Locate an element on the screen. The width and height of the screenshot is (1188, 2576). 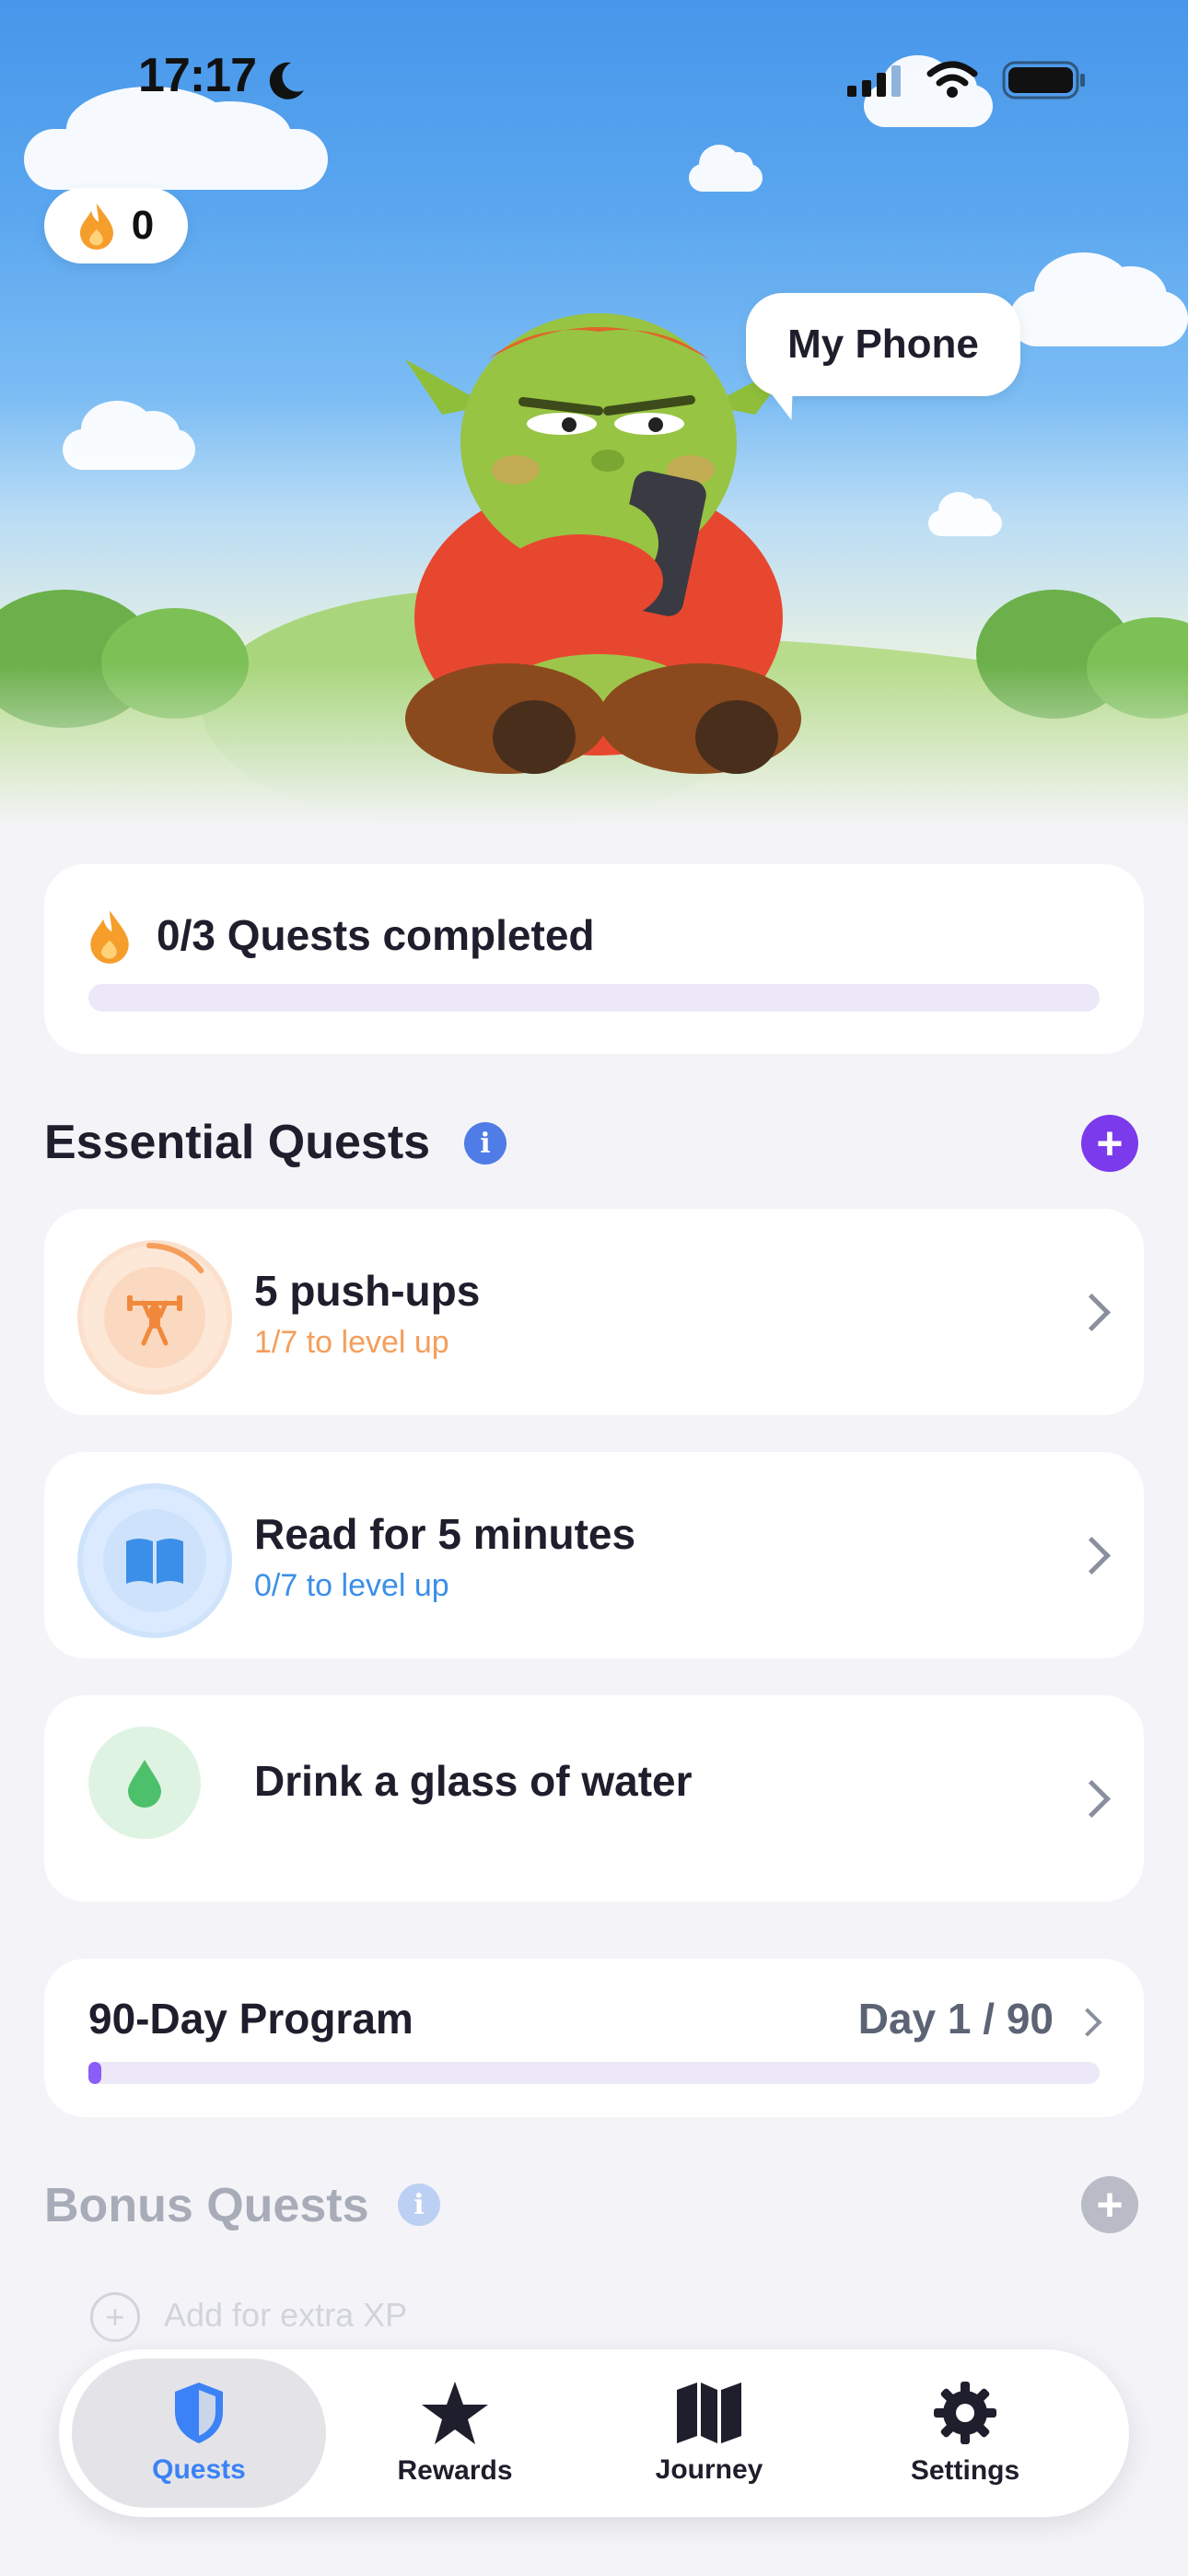
quest-card: Read for 5 minutes 0/7 to level up is located at coordinates (594, 1555).